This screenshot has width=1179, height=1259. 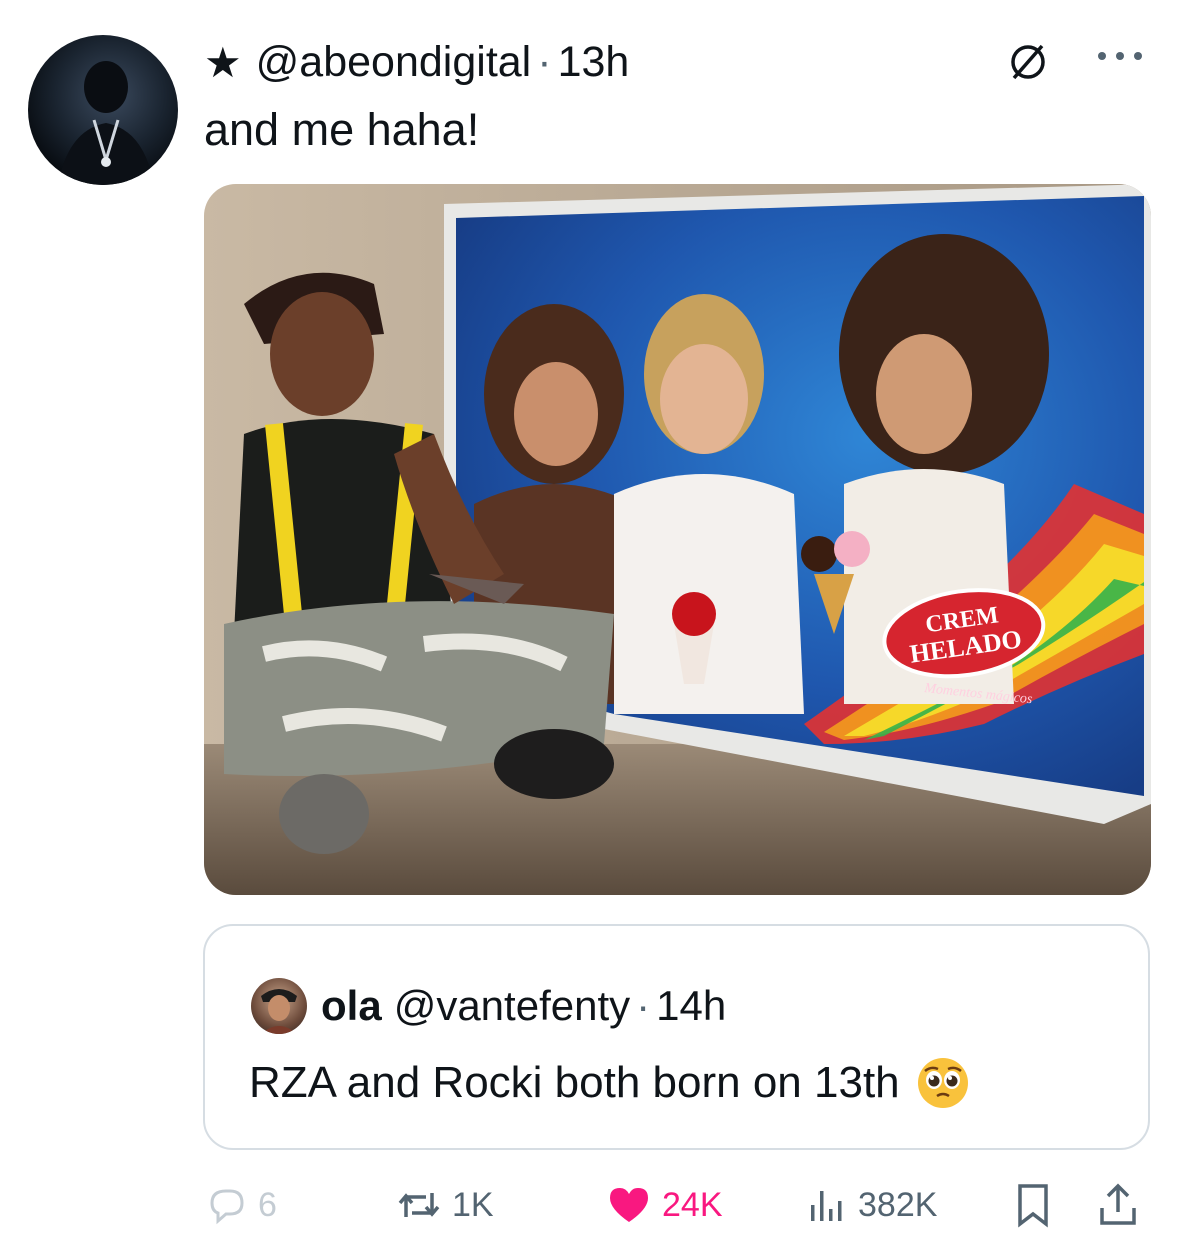 I want to click on avatar-figure, so click(x=106, y=123).